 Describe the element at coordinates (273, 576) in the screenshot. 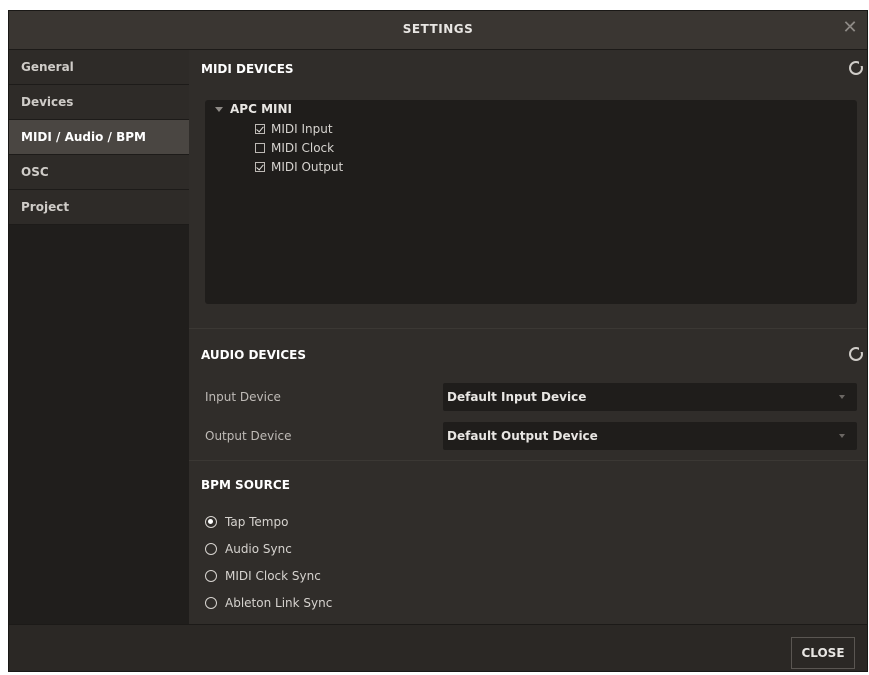

I see `midi-clock-sync-label: MIDI Clock Sync` at that location.